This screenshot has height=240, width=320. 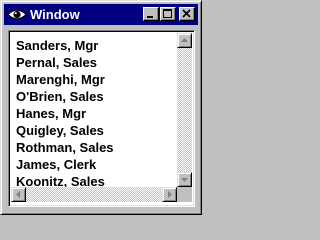 What do you see at coordinates (95, 45) in the screenshot?
I see `list-item: Sanders, Mgr` at bounding box center [95, 45].